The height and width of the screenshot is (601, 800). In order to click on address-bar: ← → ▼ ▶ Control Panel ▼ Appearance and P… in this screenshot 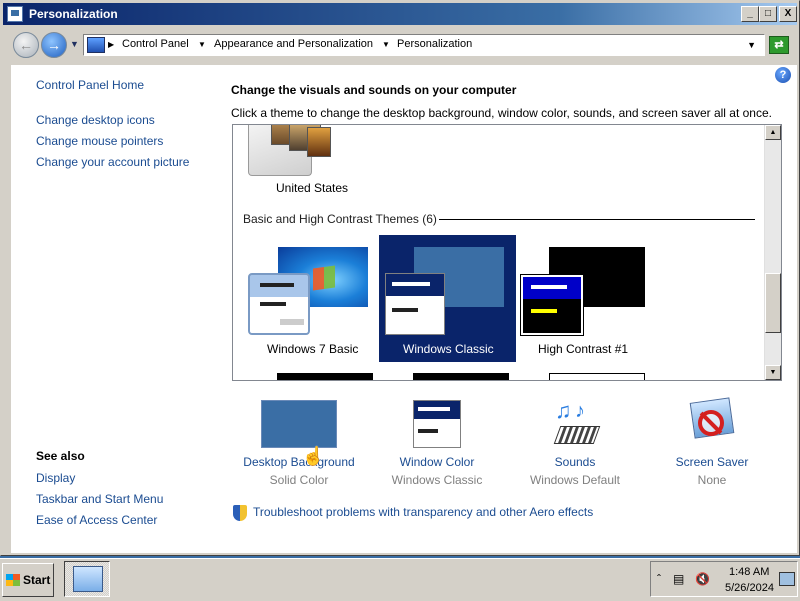, I will do `click(400, 45)`.